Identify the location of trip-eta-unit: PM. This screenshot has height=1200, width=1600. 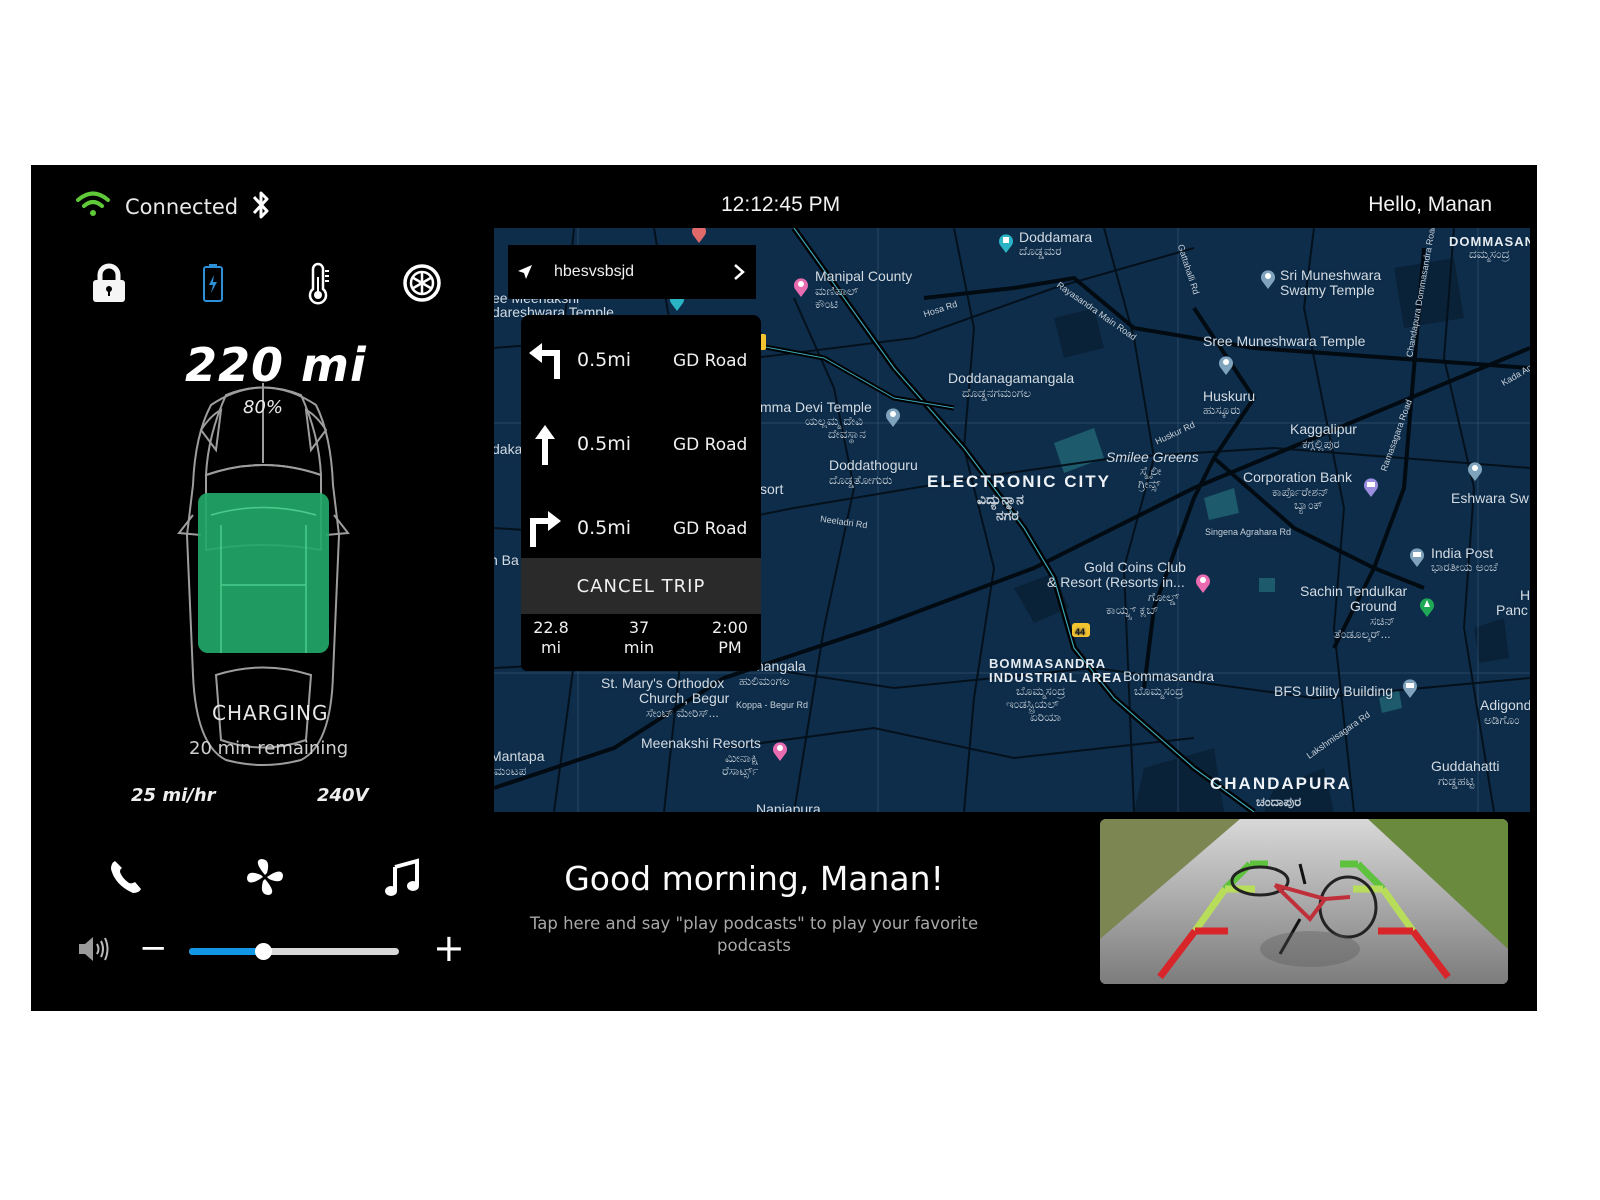
(730, 647).